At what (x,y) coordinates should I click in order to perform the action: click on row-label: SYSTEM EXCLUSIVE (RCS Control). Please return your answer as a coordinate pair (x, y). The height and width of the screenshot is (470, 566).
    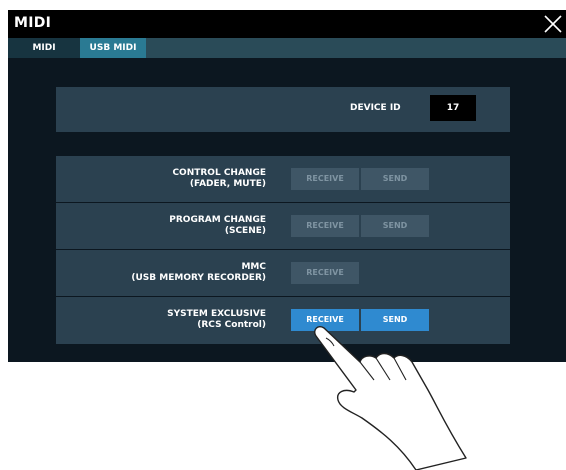
    Looking at the image, I should click on (216, 320).